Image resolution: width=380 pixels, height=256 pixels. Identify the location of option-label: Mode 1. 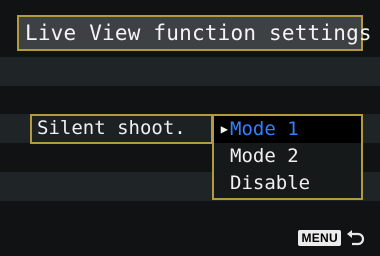
(264, 129).